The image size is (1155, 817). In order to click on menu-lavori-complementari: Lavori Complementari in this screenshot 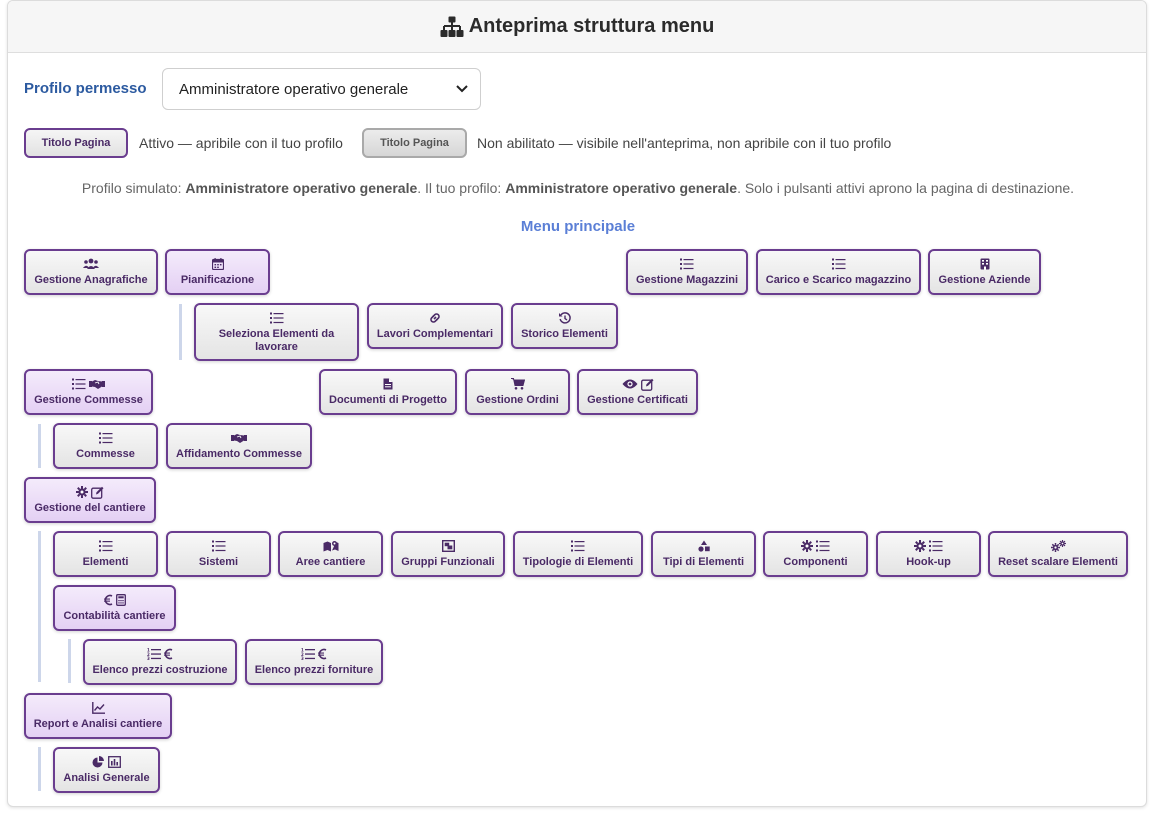, I will do `click(435, 326)`.